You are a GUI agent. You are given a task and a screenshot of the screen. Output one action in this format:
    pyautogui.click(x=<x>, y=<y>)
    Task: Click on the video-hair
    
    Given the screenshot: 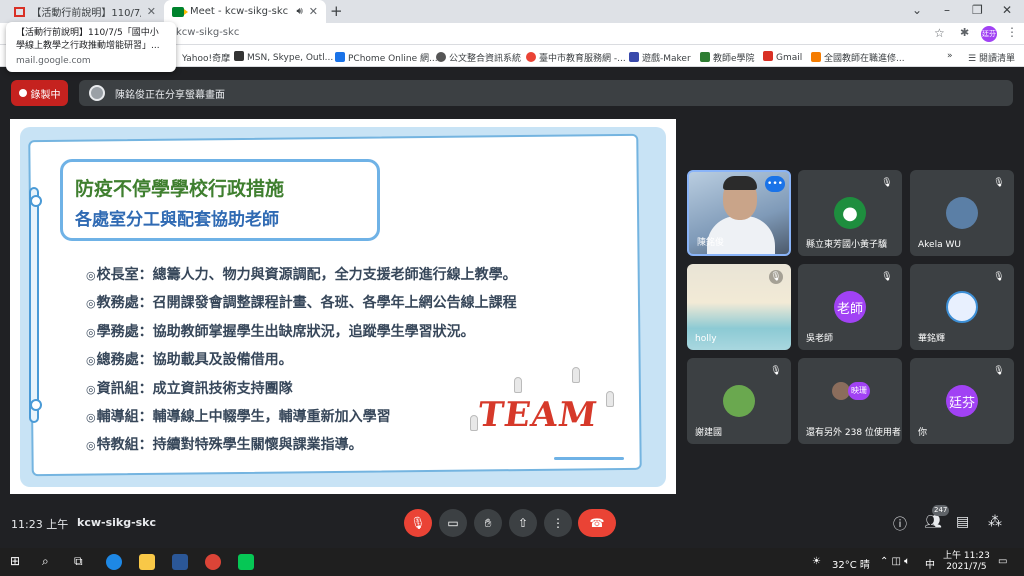 What is the action you would take?
    pyautogui.click(x=740, y=183)
    